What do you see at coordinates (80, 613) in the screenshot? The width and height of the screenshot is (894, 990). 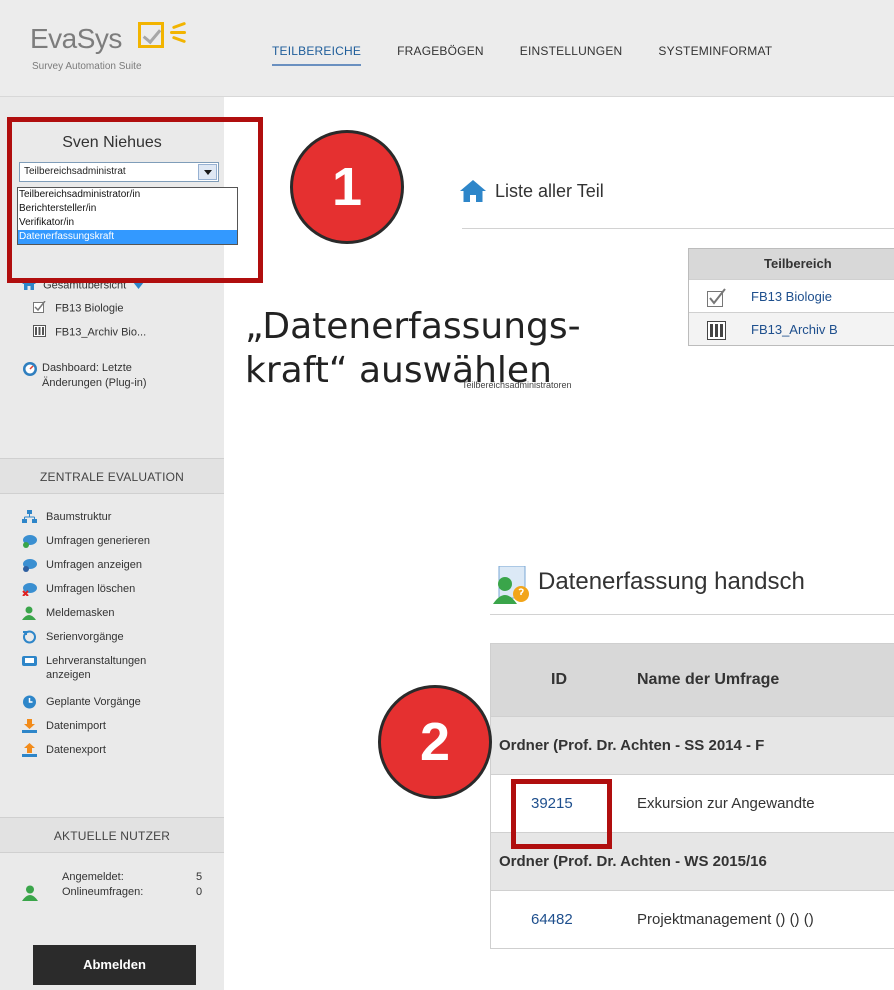 I see `menu-label: Meldemasken` at bounding box center [80, 613].